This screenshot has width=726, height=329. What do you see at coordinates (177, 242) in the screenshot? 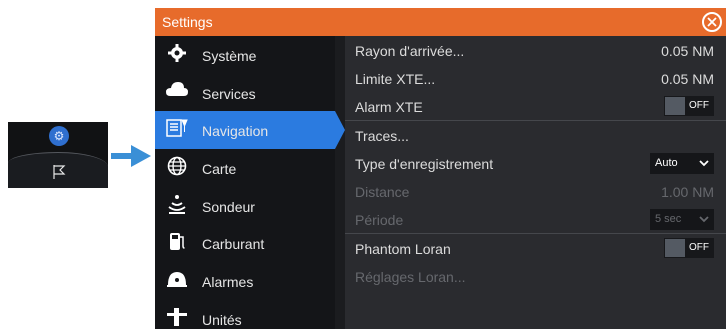
I see `fuel-pump-icon` at bounding box center [177, 242].